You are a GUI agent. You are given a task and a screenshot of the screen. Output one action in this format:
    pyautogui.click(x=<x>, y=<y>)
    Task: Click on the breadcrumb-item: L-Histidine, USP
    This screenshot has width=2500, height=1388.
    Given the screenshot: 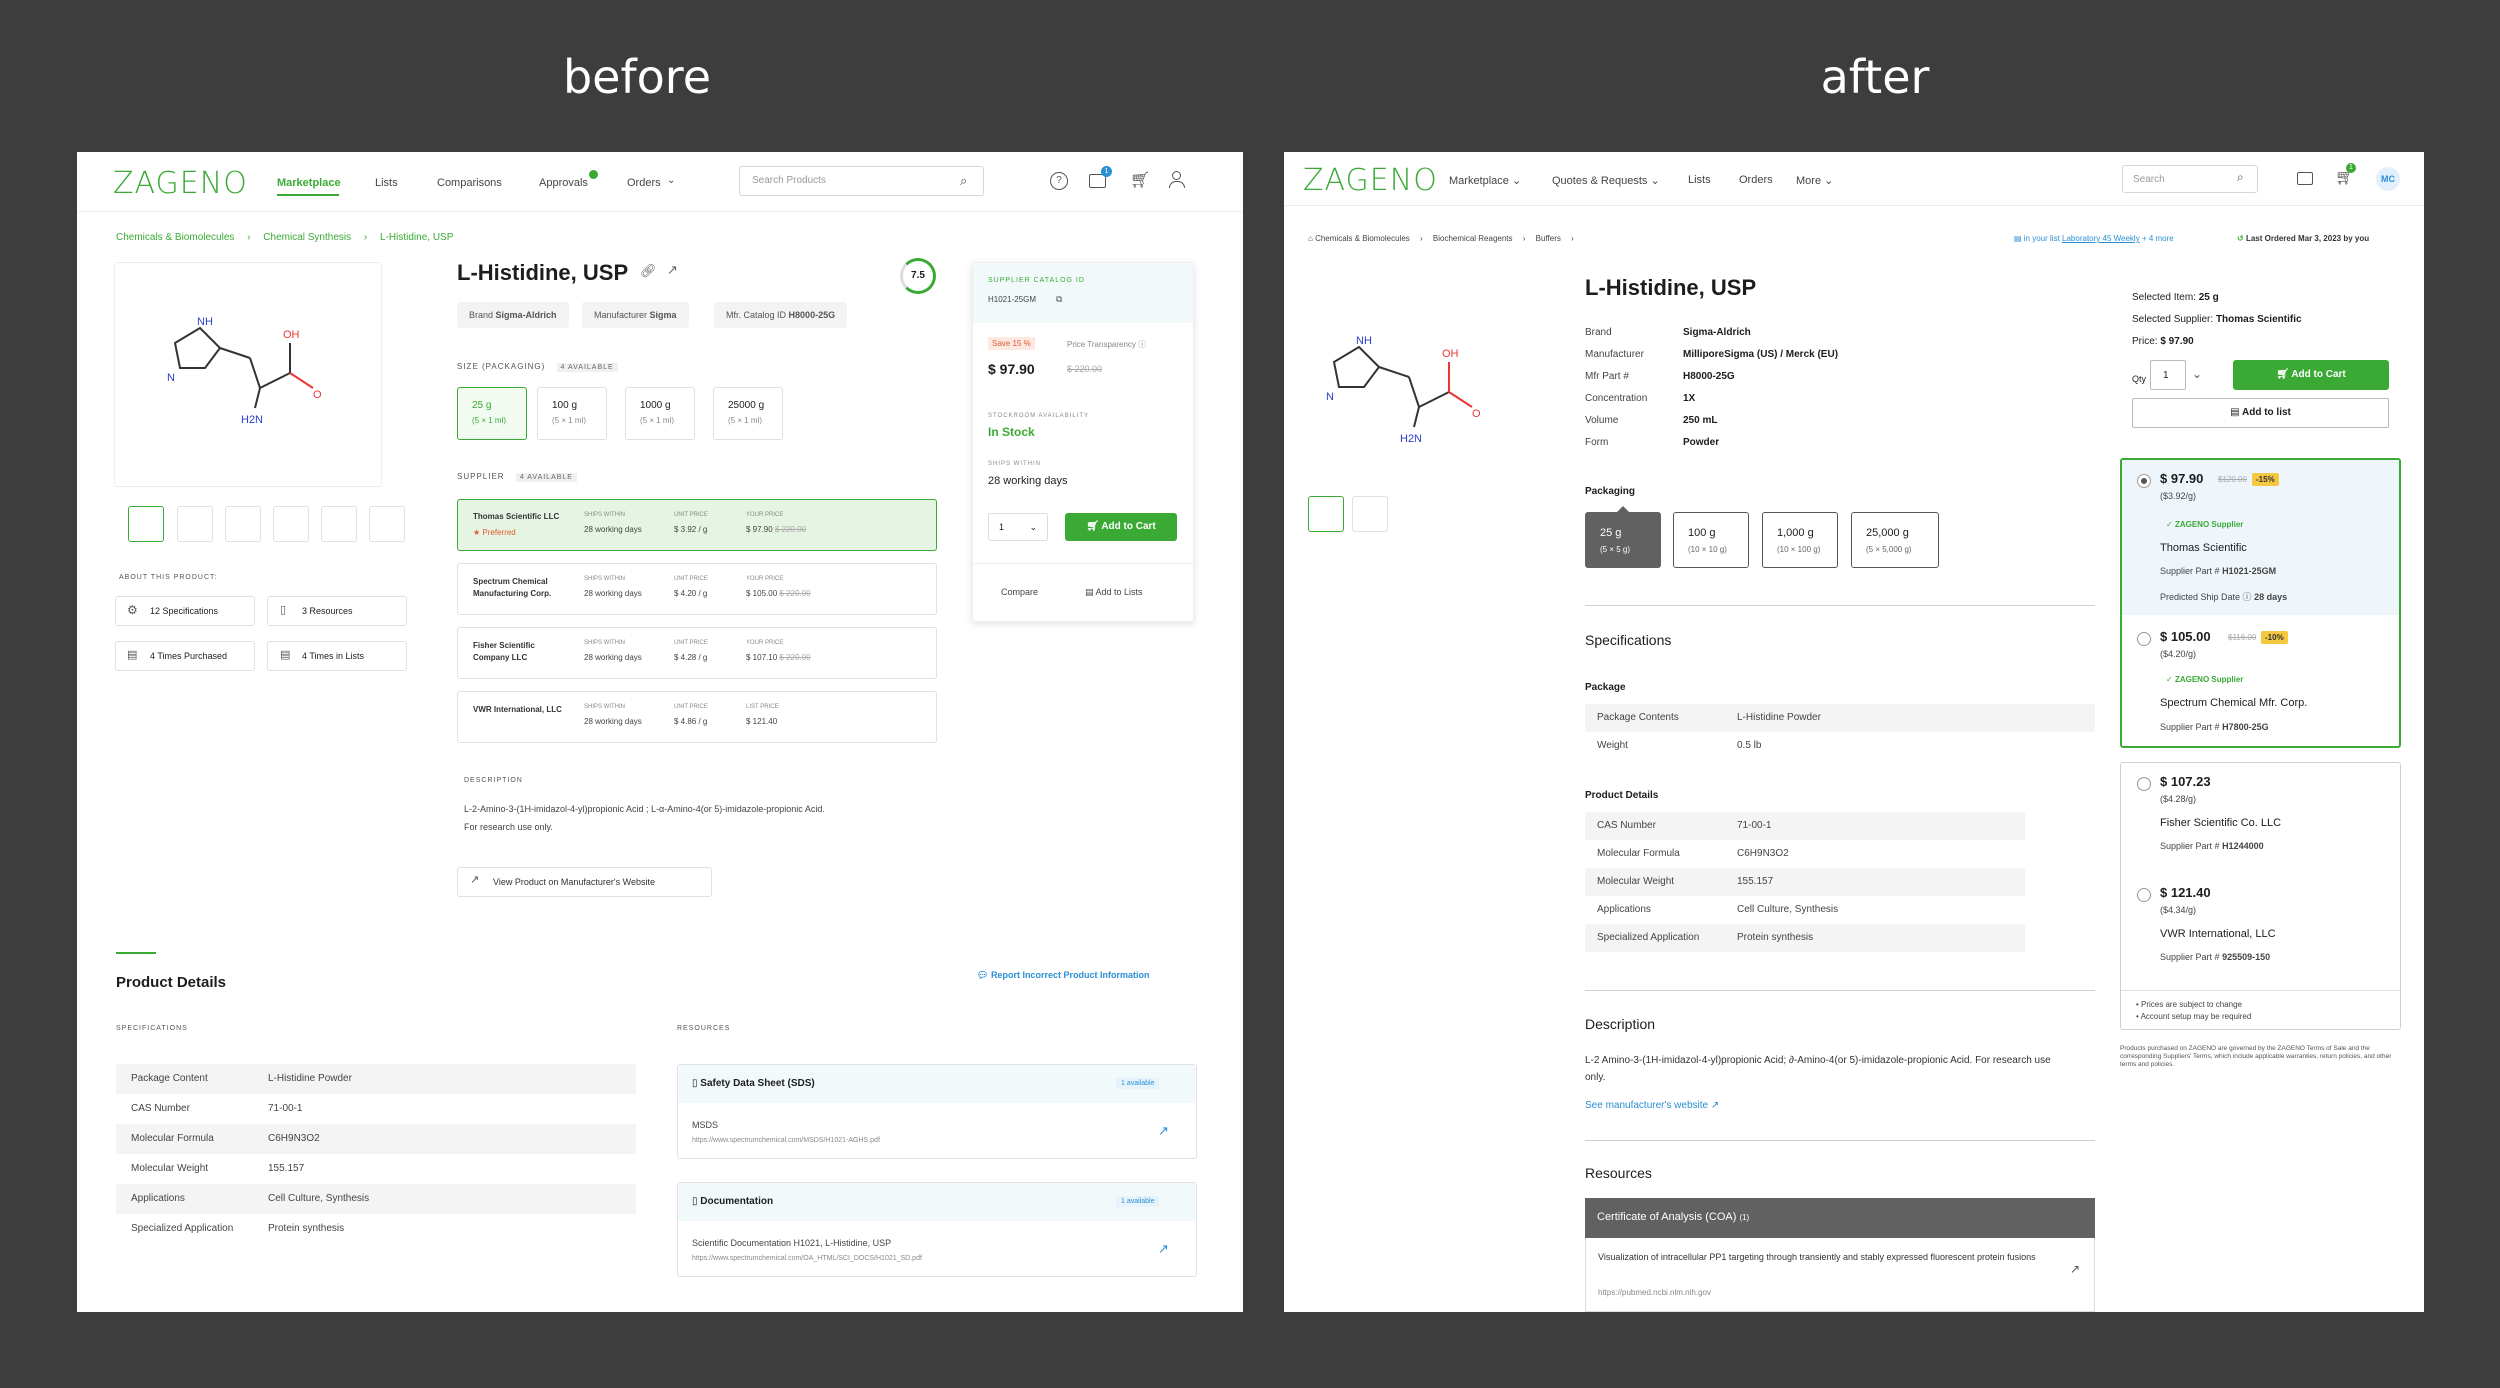 What is the action you would take?
    pyautogui.click(x=416, y=237)
    